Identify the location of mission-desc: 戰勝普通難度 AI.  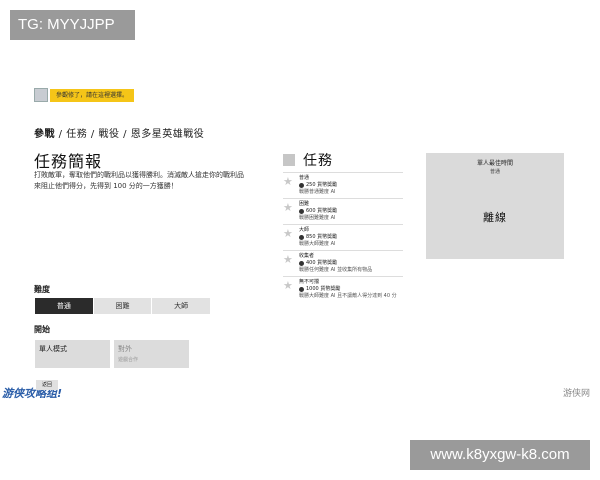
(317, 192).